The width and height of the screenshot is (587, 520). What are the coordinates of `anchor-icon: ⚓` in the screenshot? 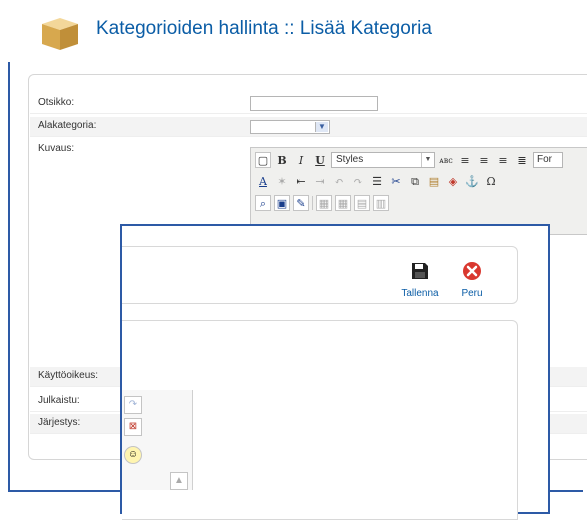 It's located at (472, 181).